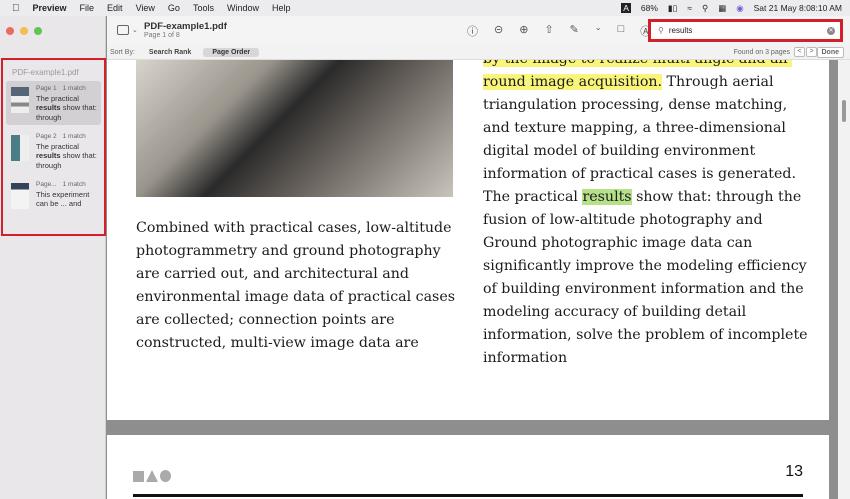  I want to click on menu-view: View, so click(145, 8).